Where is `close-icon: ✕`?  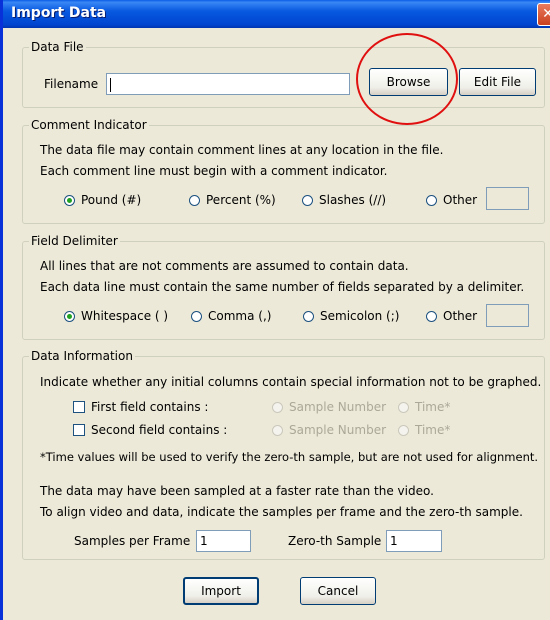
close-icon: ✕ is located at coordinates (546, 14).